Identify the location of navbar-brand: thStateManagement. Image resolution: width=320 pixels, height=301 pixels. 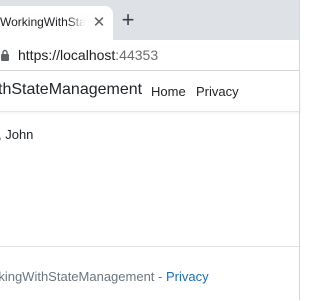
(71, 90).